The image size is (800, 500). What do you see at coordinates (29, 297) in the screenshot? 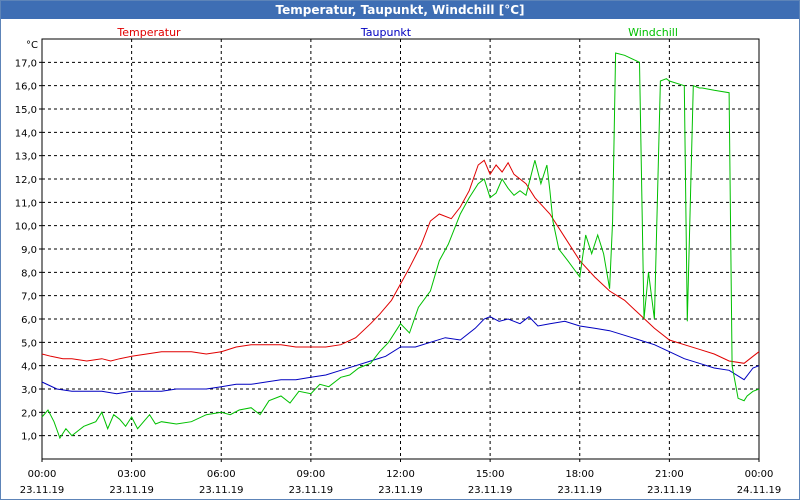
I see `y-tick-label: 7,0` at bounding box center [29, 297].